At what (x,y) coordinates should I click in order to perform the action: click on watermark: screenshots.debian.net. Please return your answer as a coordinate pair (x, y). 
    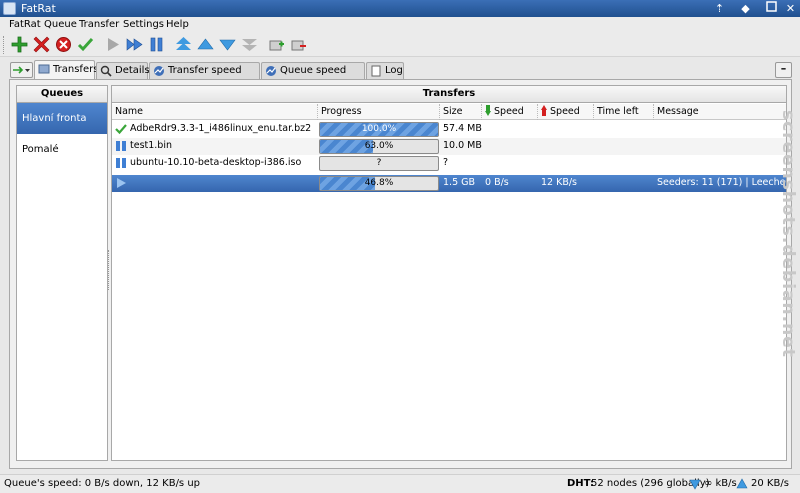
    Looking at the image, I should click on (788, 234).